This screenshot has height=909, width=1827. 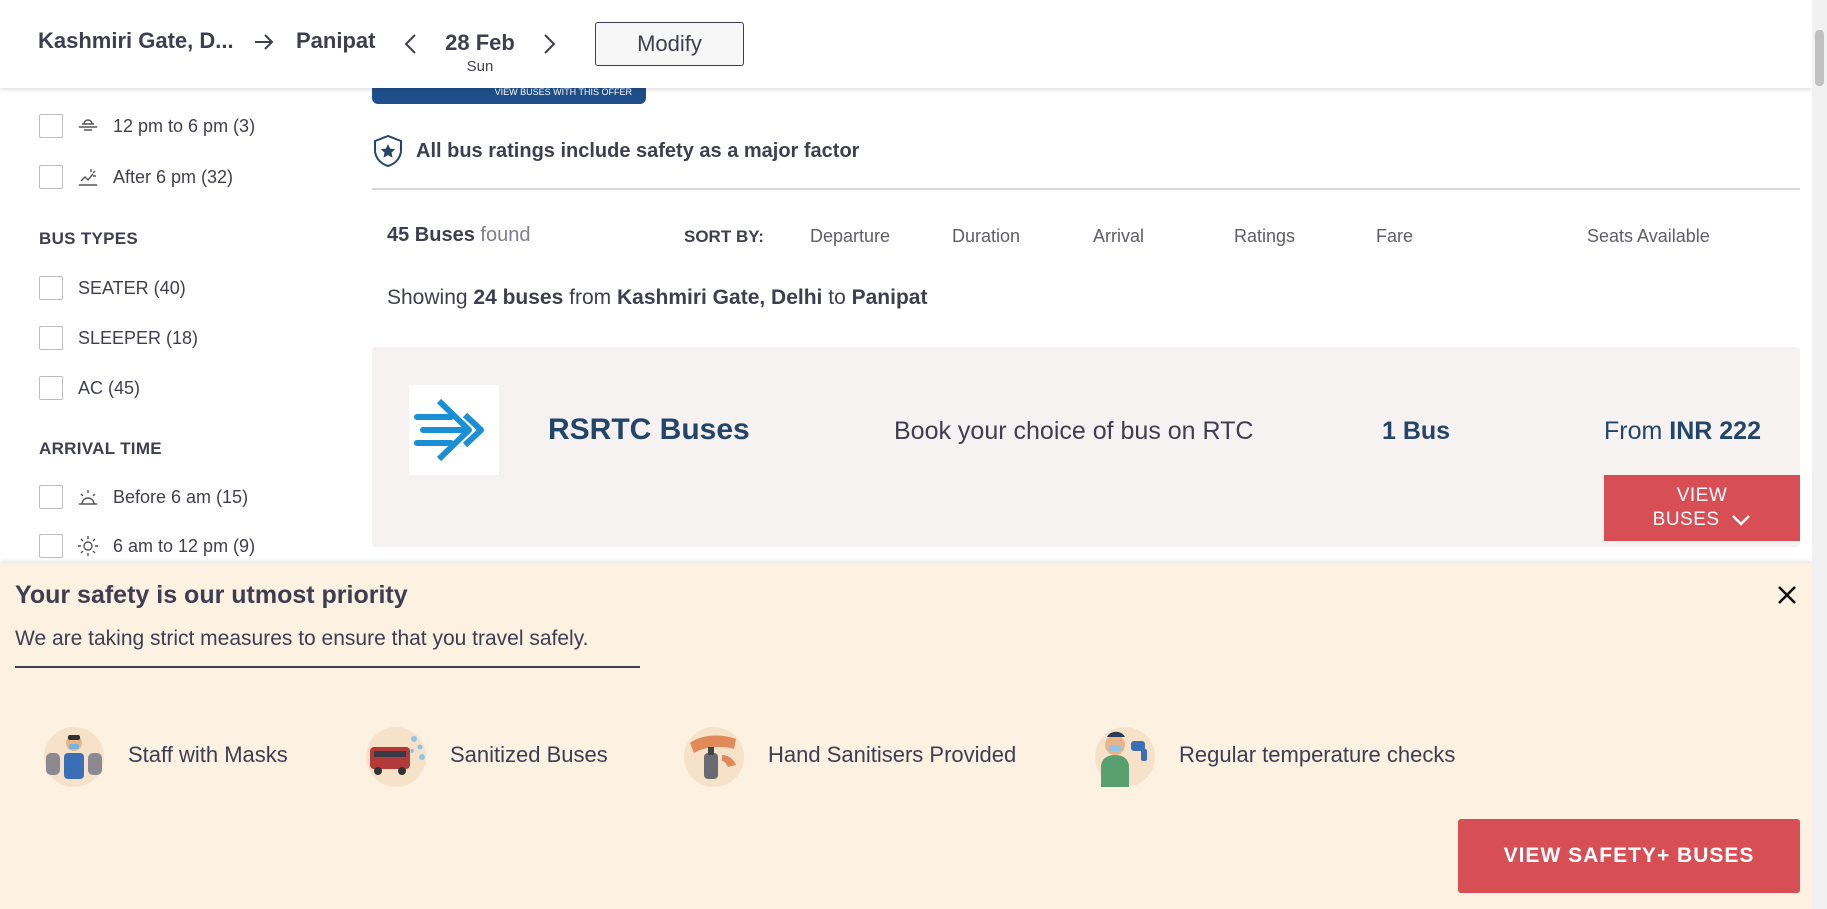 I want to click on filter-label: Before 6 am (15), so click(x=181, y=496).